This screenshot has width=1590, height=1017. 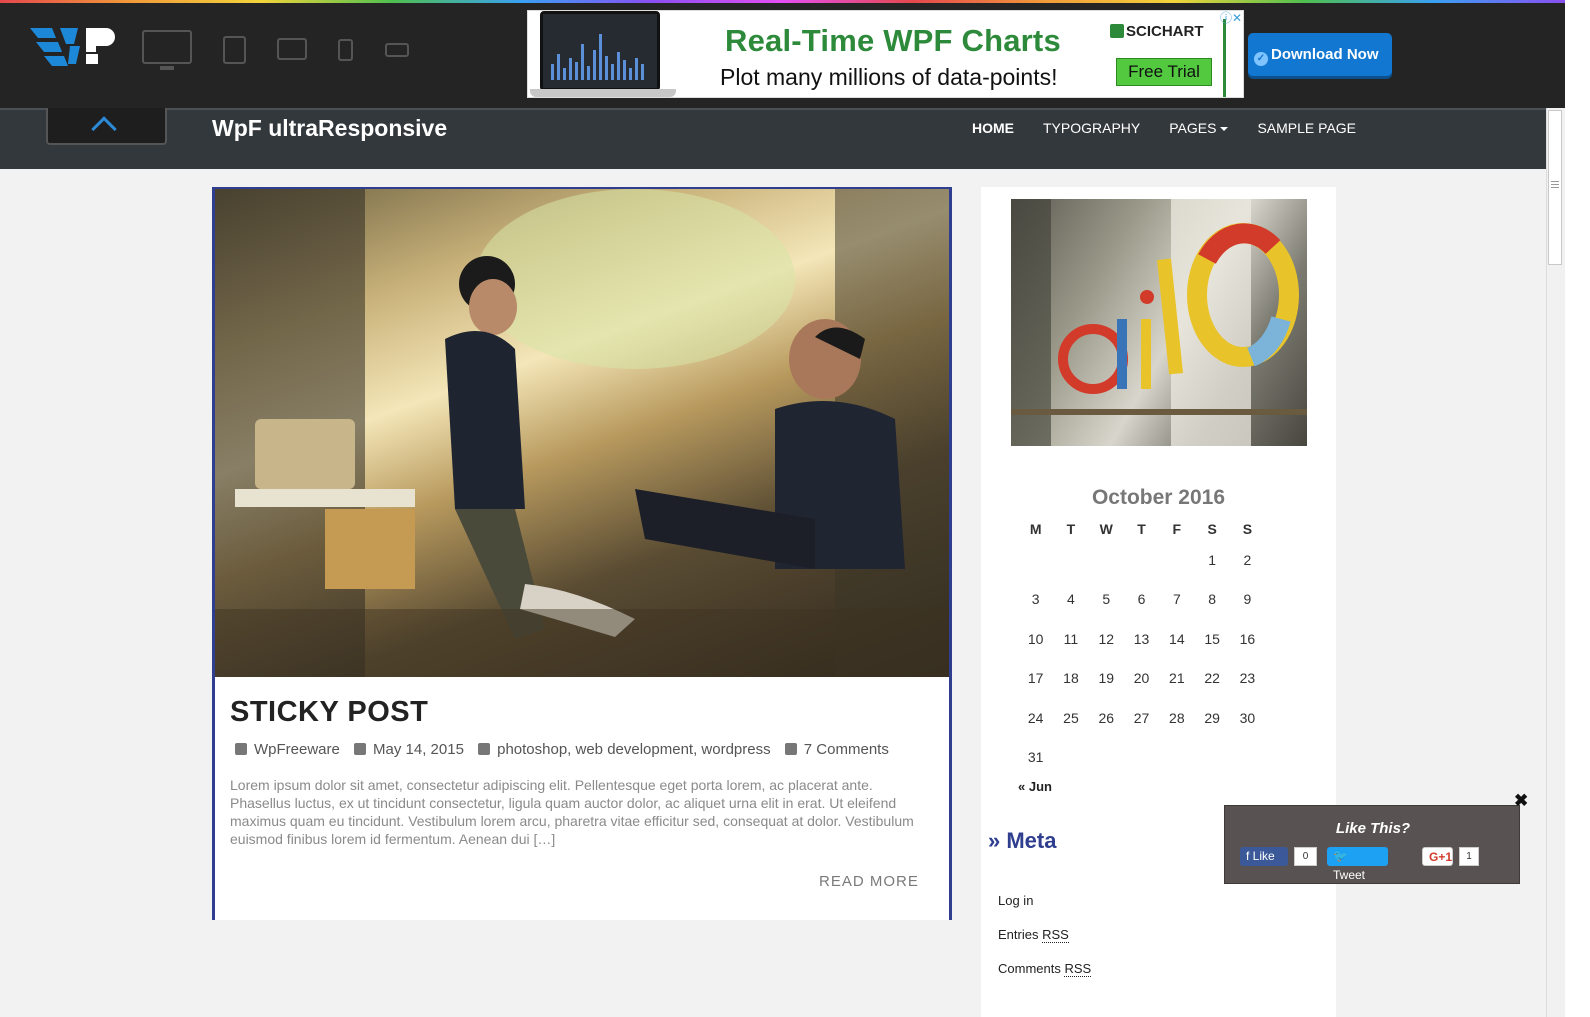 I want to click on ad-close-icon: ⓘ✕, so click(x=1228, y=18).